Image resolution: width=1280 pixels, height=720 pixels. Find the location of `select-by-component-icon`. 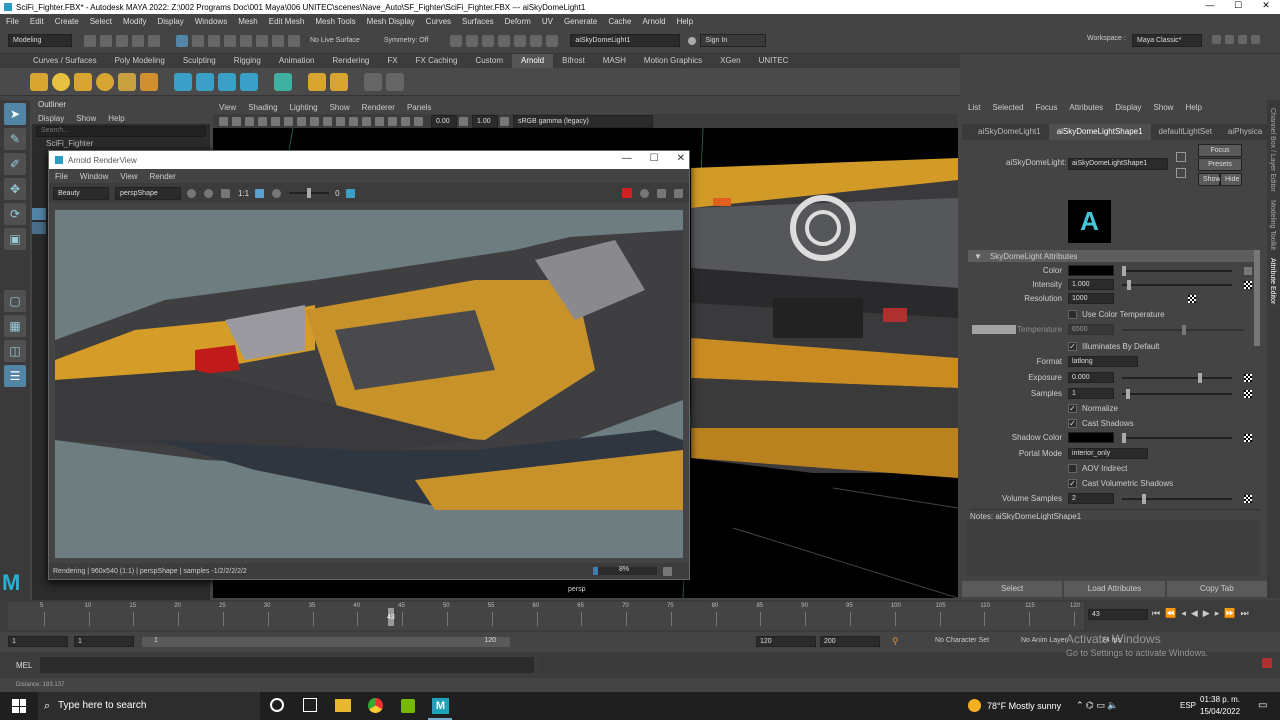

select-by-component-icon is located at coordinates (214, 40).